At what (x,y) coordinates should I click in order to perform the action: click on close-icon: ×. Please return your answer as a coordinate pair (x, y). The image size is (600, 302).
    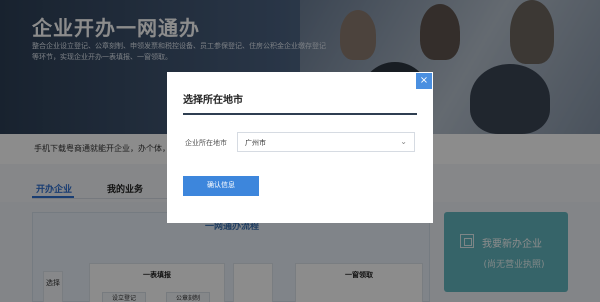
    Looking at the image, I should click on (424, 81).